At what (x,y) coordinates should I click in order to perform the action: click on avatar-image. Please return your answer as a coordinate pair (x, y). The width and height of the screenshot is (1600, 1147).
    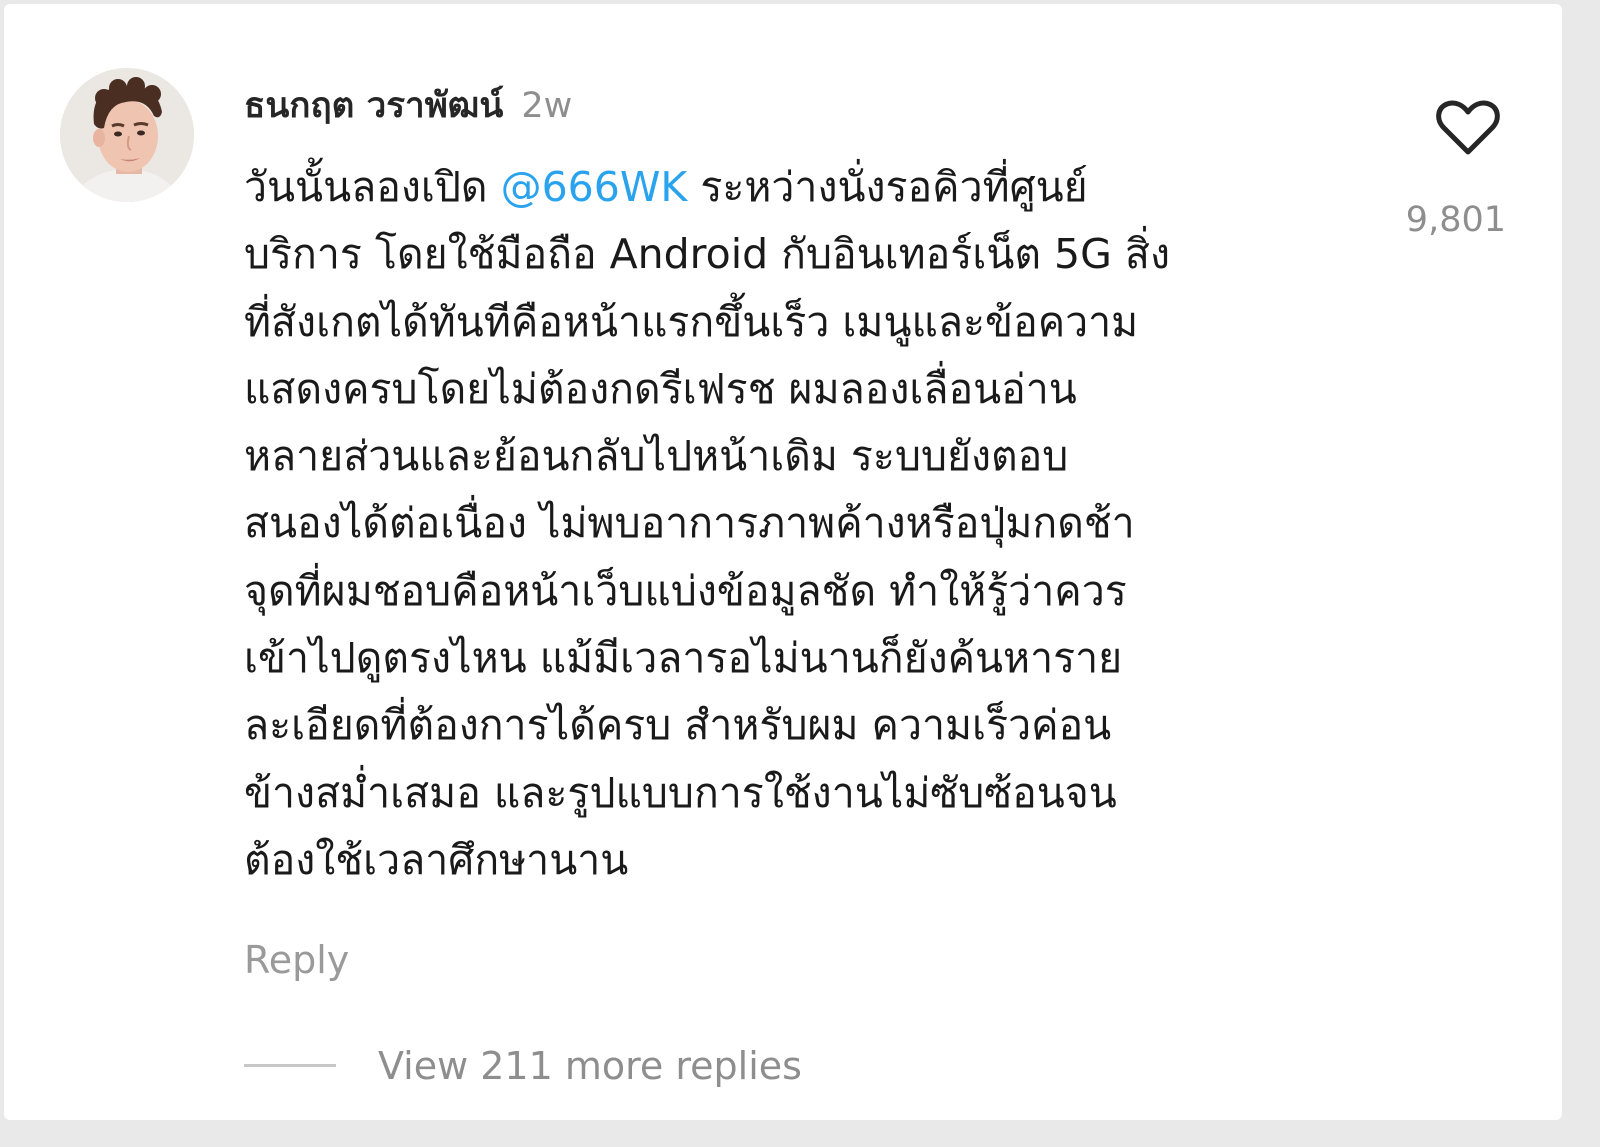
    Looking at the image, I should click on (127, 135).